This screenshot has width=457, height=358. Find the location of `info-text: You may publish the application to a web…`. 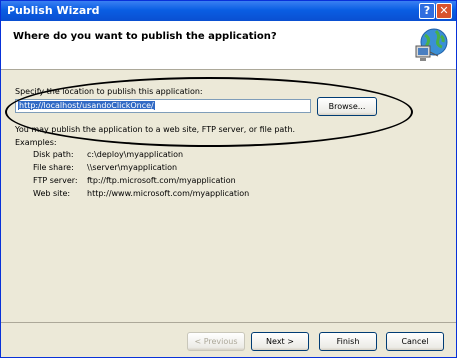

info-text: You may publish the application to a web… is located at coordinates (155, 129).